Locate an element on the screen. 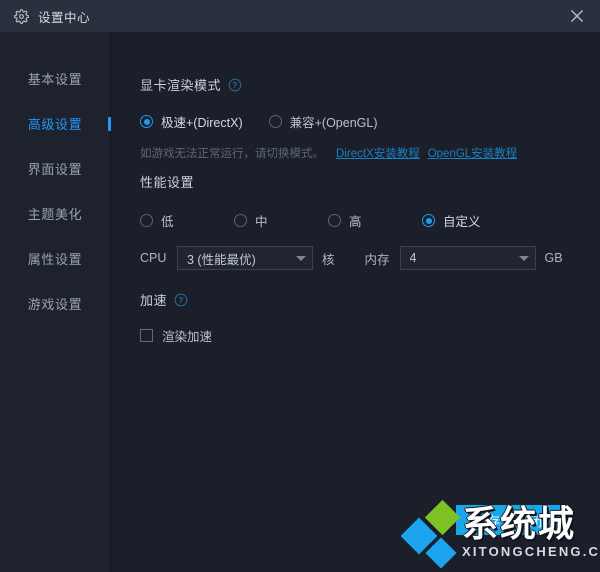  render-mode-title: 显卡渲染模式 ? is located at coordinates (328, 84).